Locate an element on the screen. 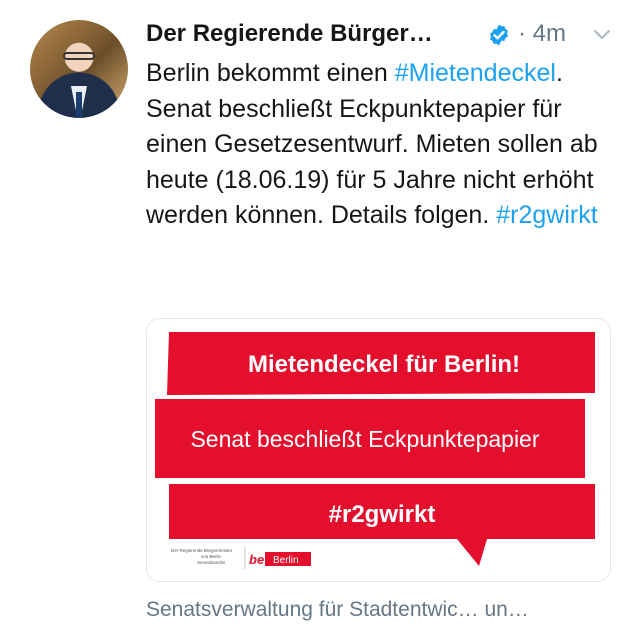 The height and width of the screenshot is (637, 625). avatar-tie is located at coordinates (79, 105).